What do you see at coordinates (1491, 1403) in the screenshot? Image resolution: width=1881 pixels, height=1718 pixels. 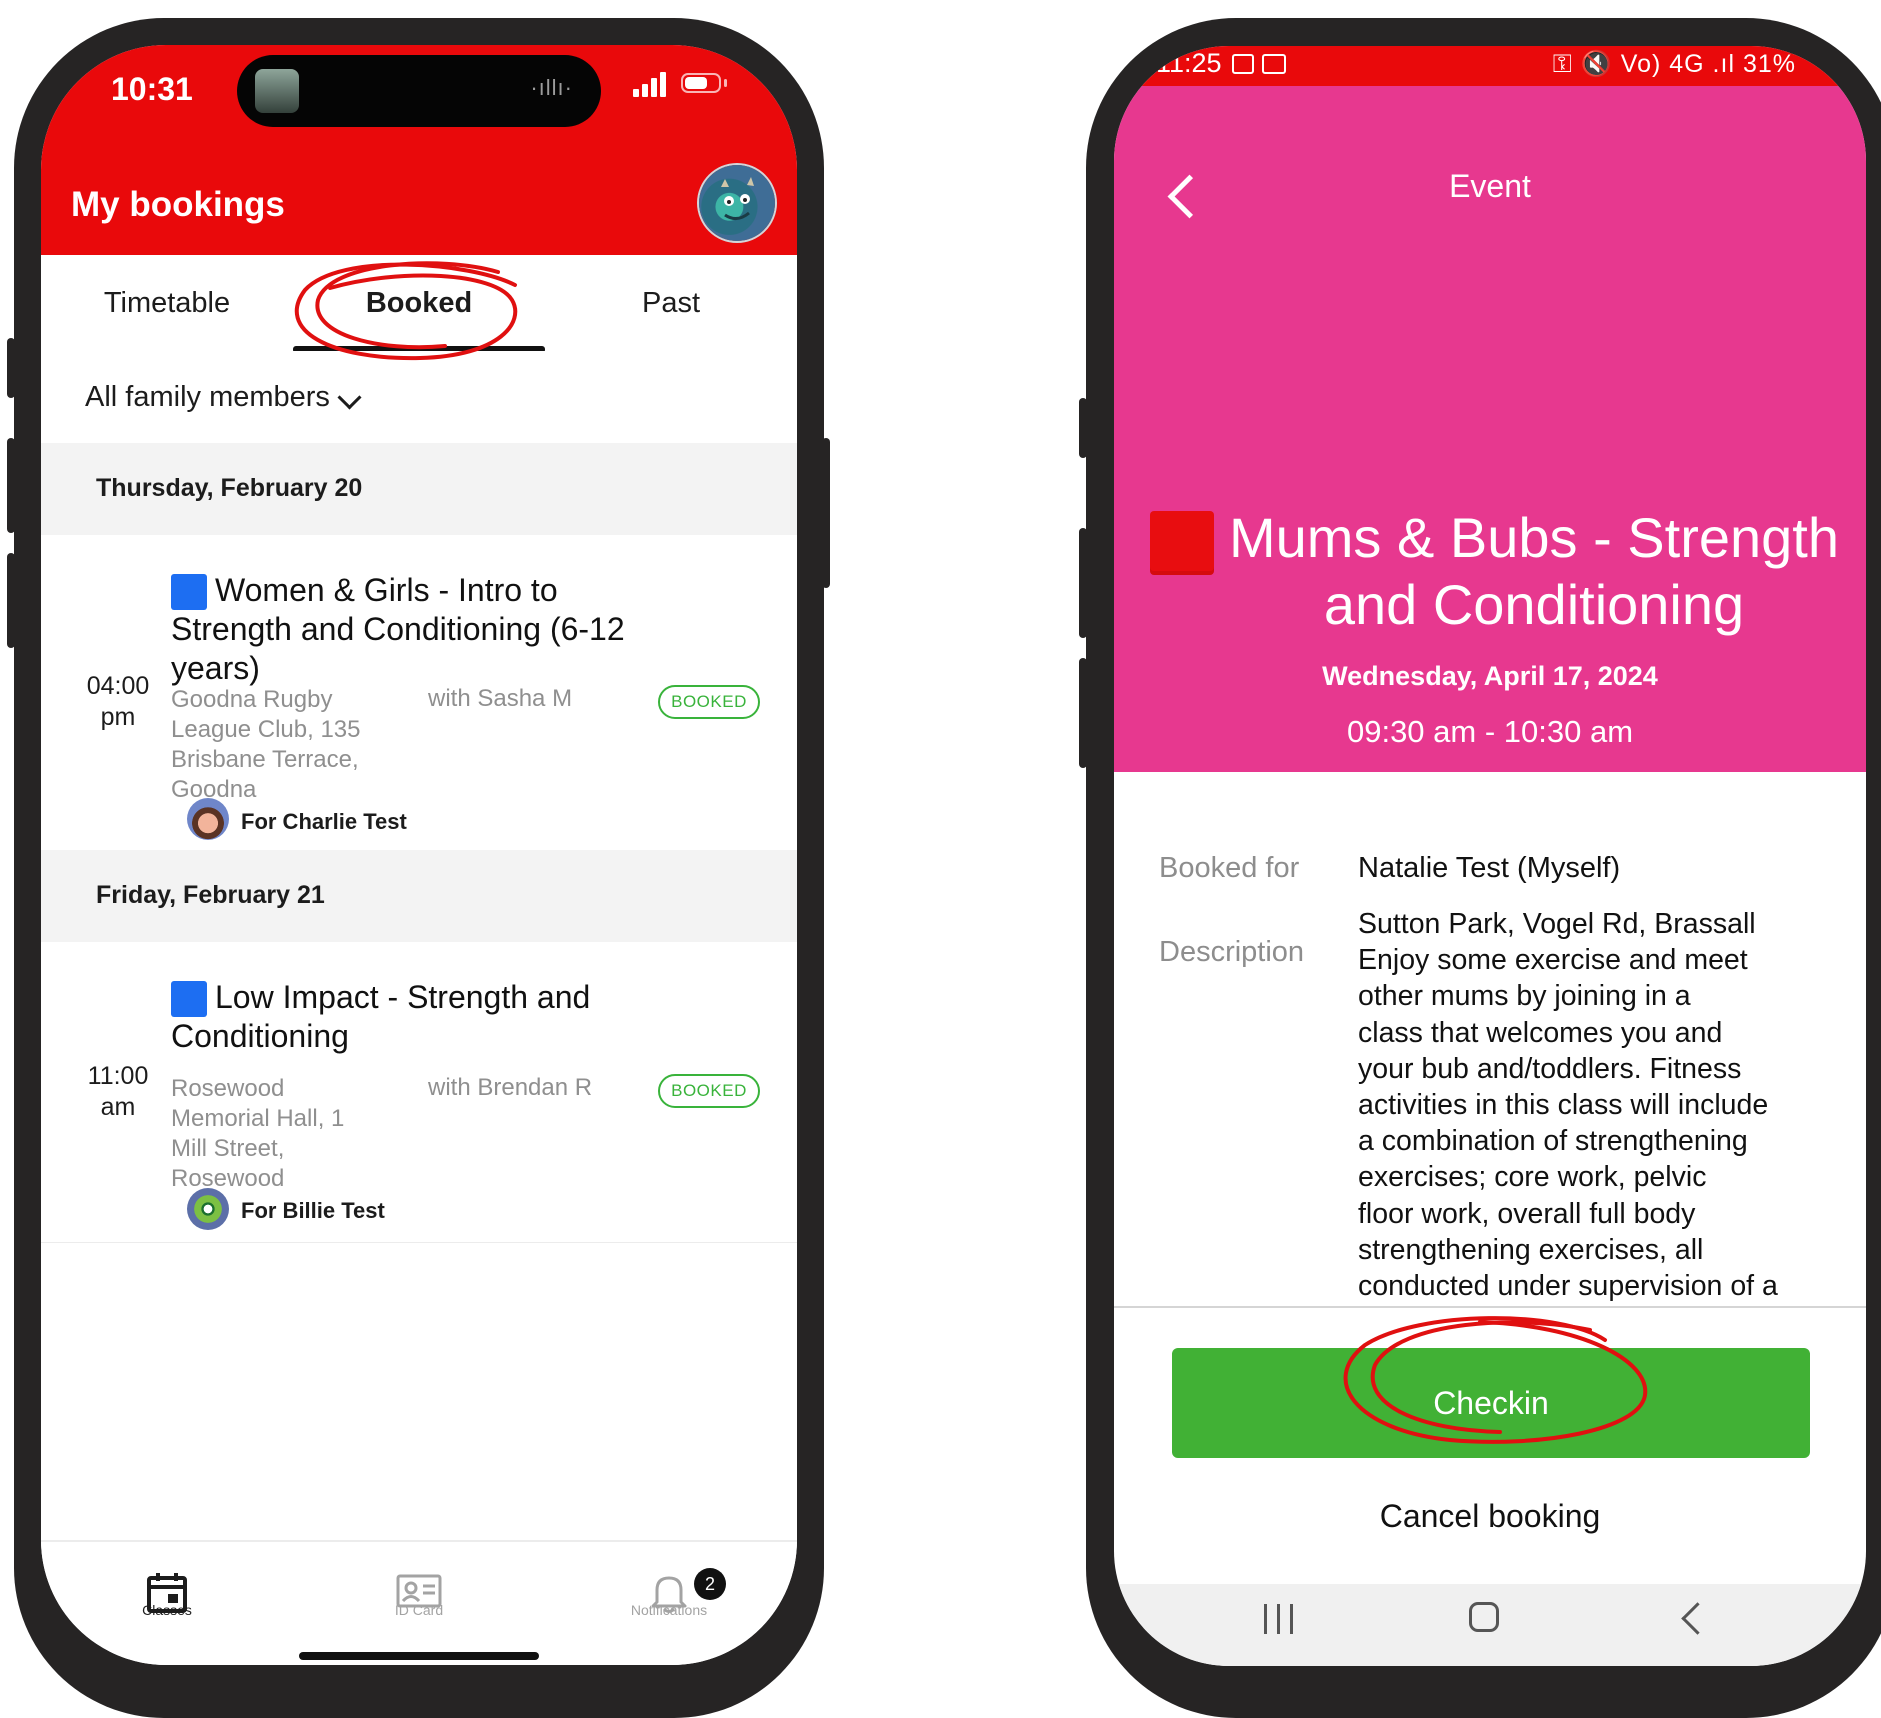 I see `checkin-button: Checkin` at bounding box center [1491, 1403].